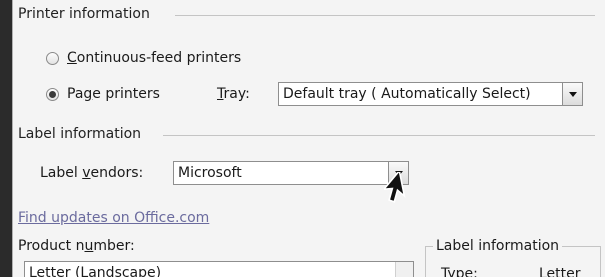  I want to click on page-printers-label: Page printers, so click(113, 94).